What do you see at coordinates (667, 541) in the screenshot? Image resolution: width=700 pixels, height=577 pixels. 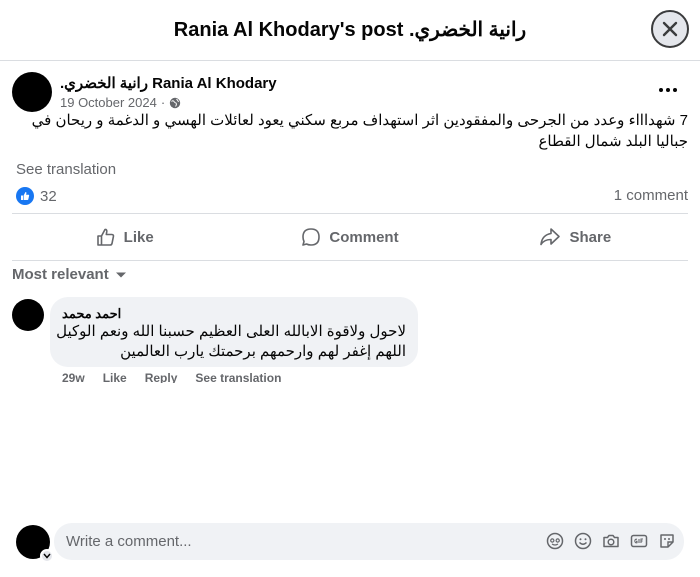 I see `sticker-icon` at bounding box center [667, 541].